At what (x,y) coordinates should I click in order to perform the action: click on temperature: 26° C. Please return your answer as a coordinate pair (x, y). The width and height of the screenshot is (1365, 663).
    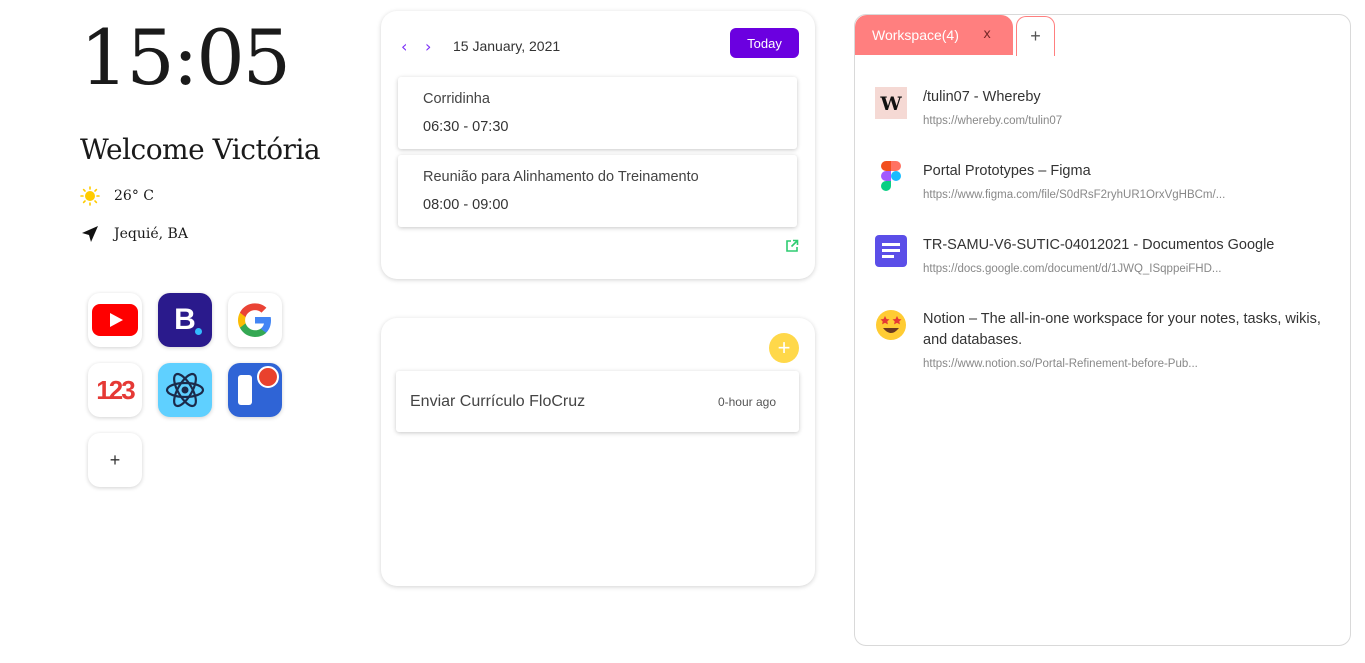
    Looking at the image, I should click on (134, 196).